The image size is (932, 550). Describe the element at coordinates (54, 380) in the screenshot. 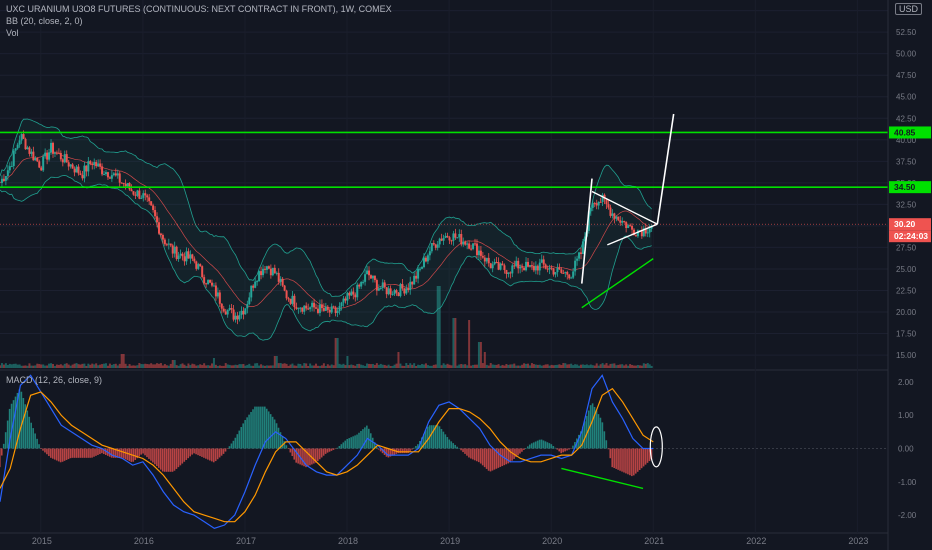

I see `macd-indicator-label: MACD (12, 26, close, 9)` at that location.